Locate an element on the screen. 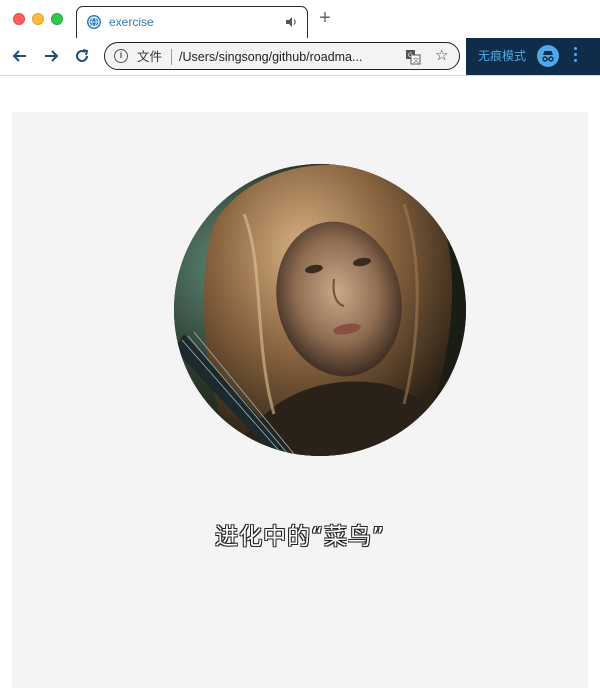 This screenshot has width=600, height=700. profile-caption: 进化中的“菜鸟” is located at coordinates (300, 537).